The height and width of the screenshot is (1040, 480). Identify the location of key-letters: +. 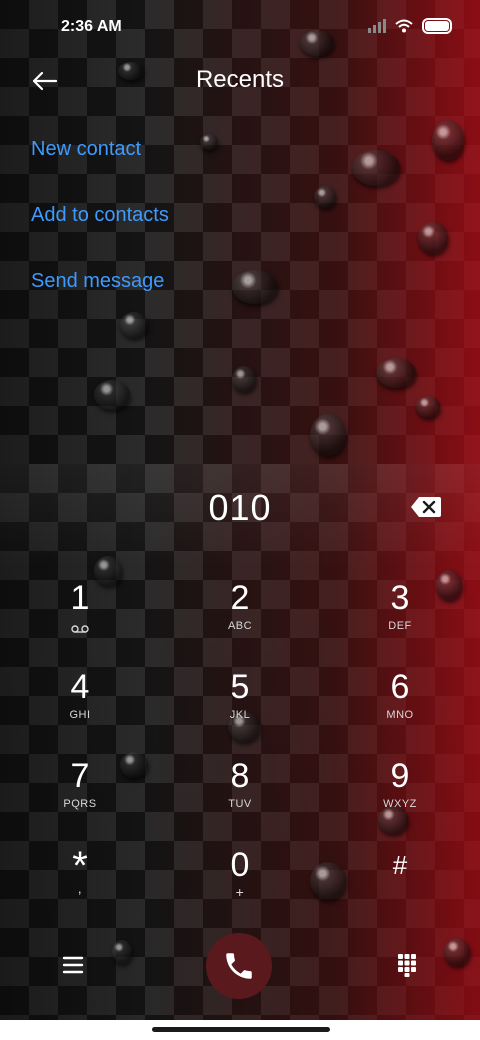
(240, 892).